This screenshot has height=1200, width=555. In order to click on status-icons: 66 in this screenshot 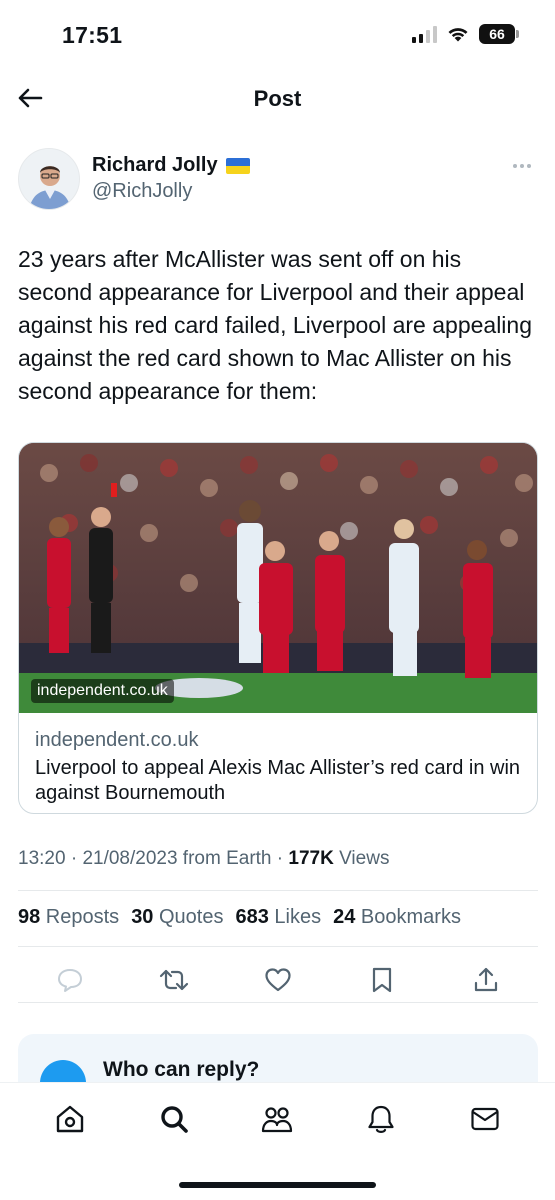, I will do `click(465, 34)`.